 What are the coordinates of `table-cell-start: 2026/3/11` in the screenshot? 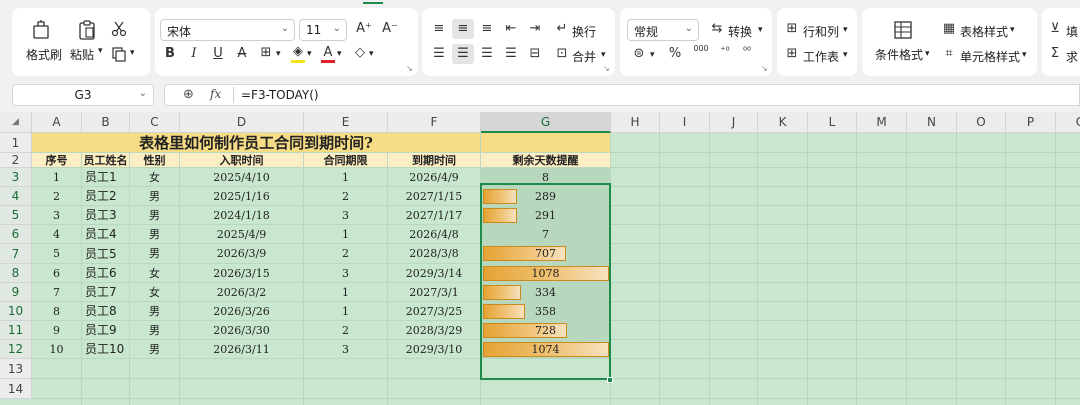 It's located at (242, 349).